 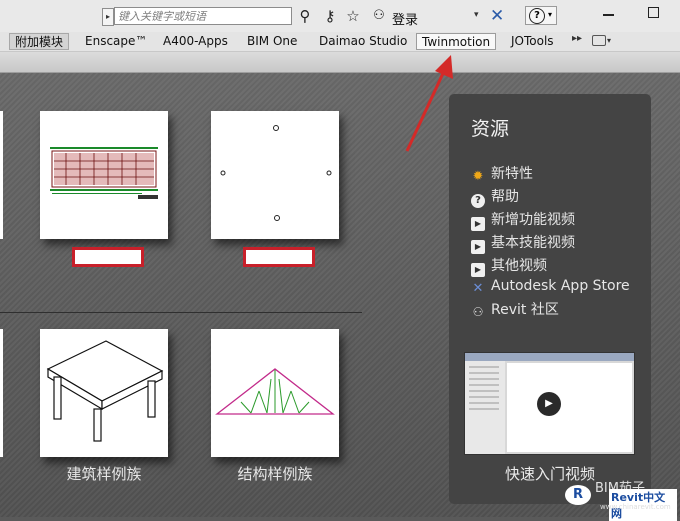 I want to click on sample-drawing, so click(x=276, y=173).